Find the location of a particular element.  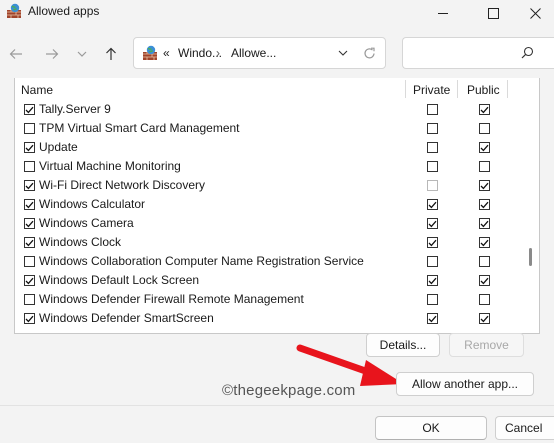

address-dropdown-button is located at coordinates (343, 53).